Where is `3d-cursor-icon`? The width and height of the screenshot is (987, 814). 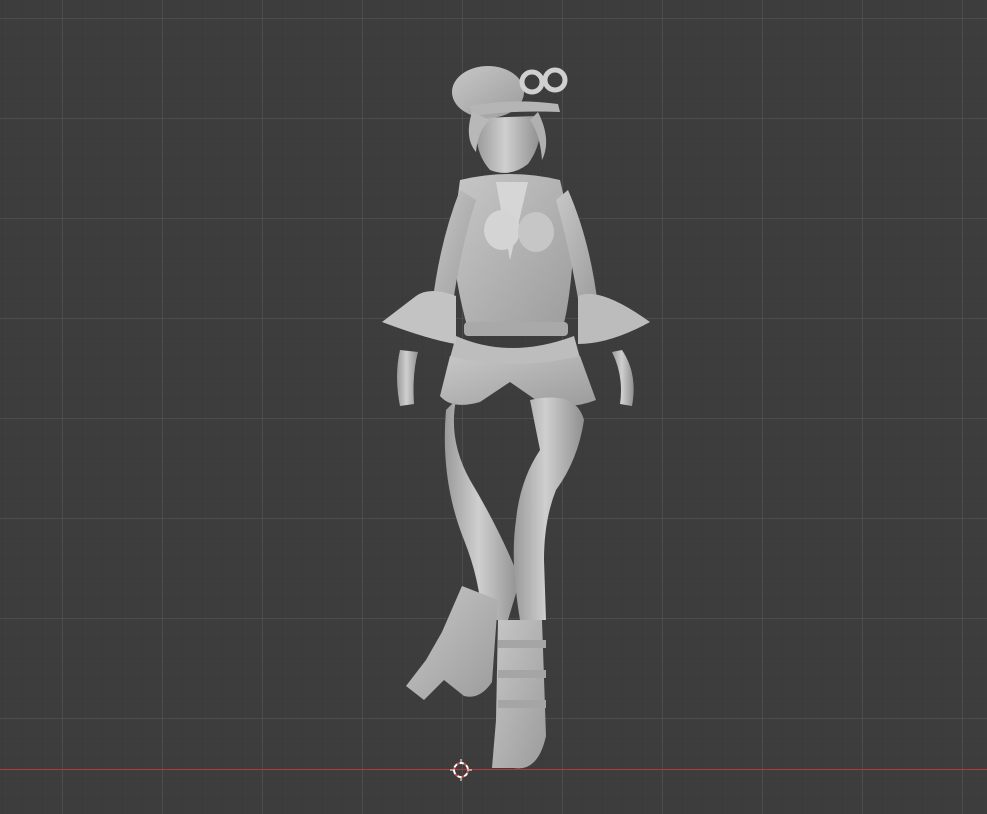
3d-cursor-icon is located at coordinates (461, 770).